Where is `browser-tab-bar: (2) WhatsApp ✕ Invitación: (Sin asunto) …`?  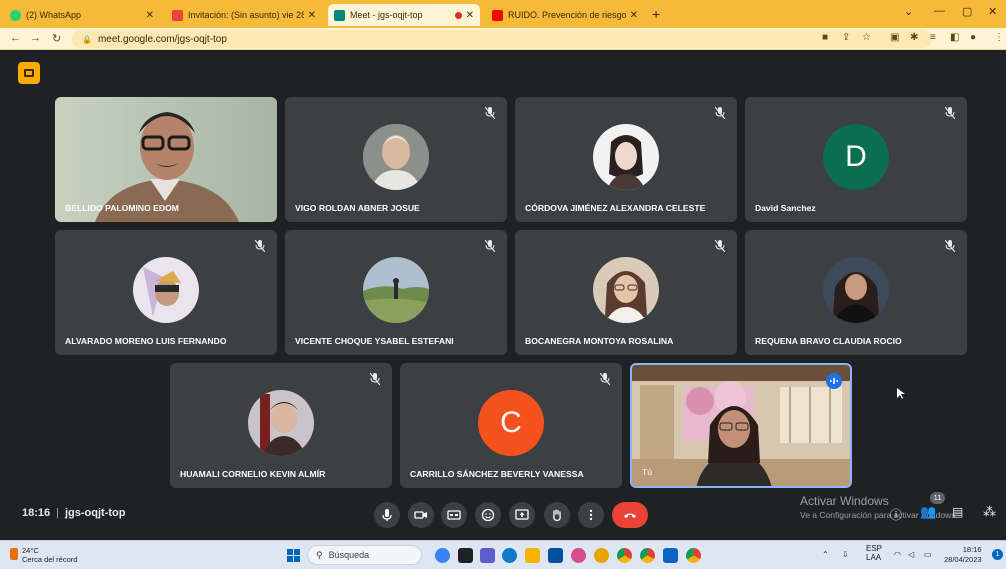 browser-tab-bar: (2) WhatsApp ✕ Invitación: (Sin asunto) … is located at coordinates (503, 14).